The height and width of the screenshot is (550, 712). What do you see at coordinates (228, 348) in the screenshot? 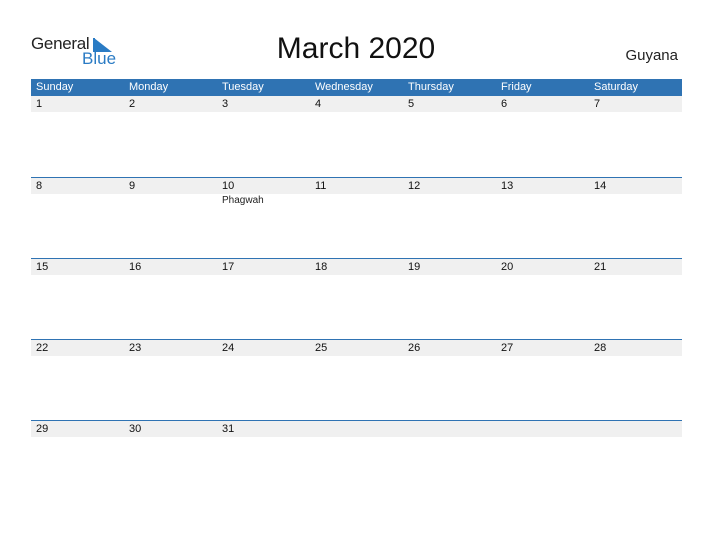
I see `day-number: 24` at bounding box center [228, 348].